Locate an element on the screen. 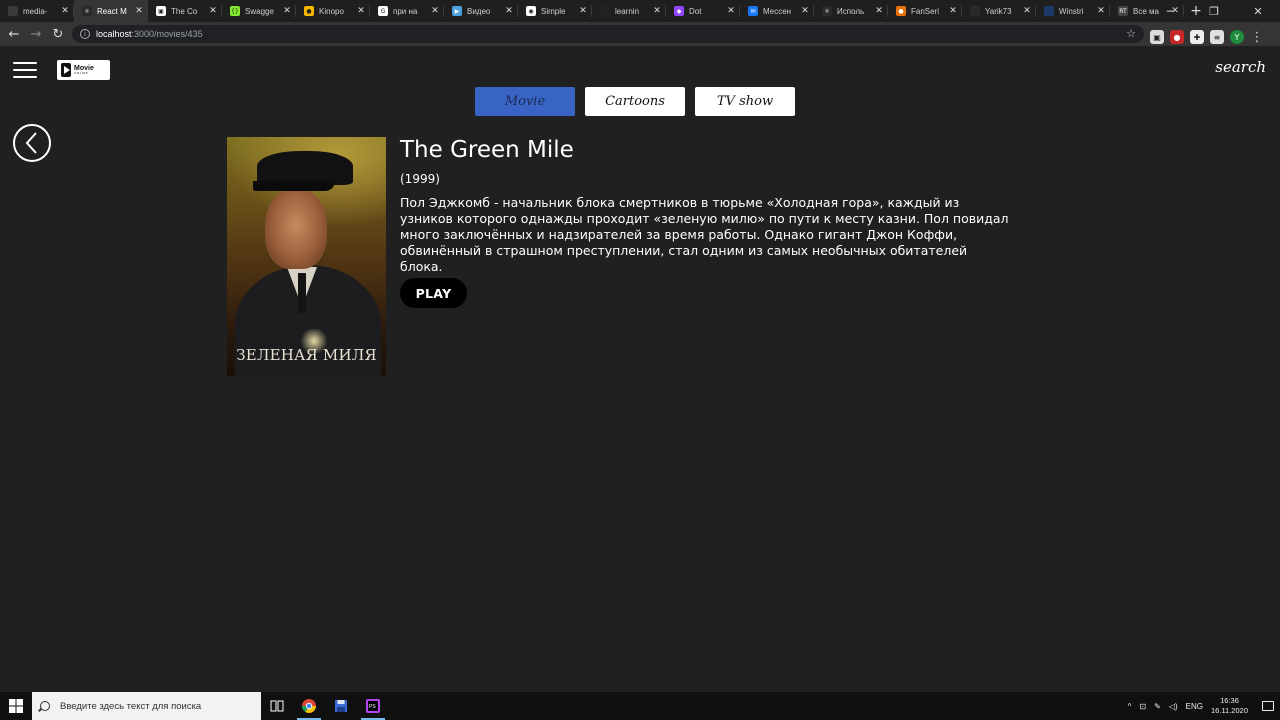  maximize-button: ❐ is located at coordinates (1214, 11).